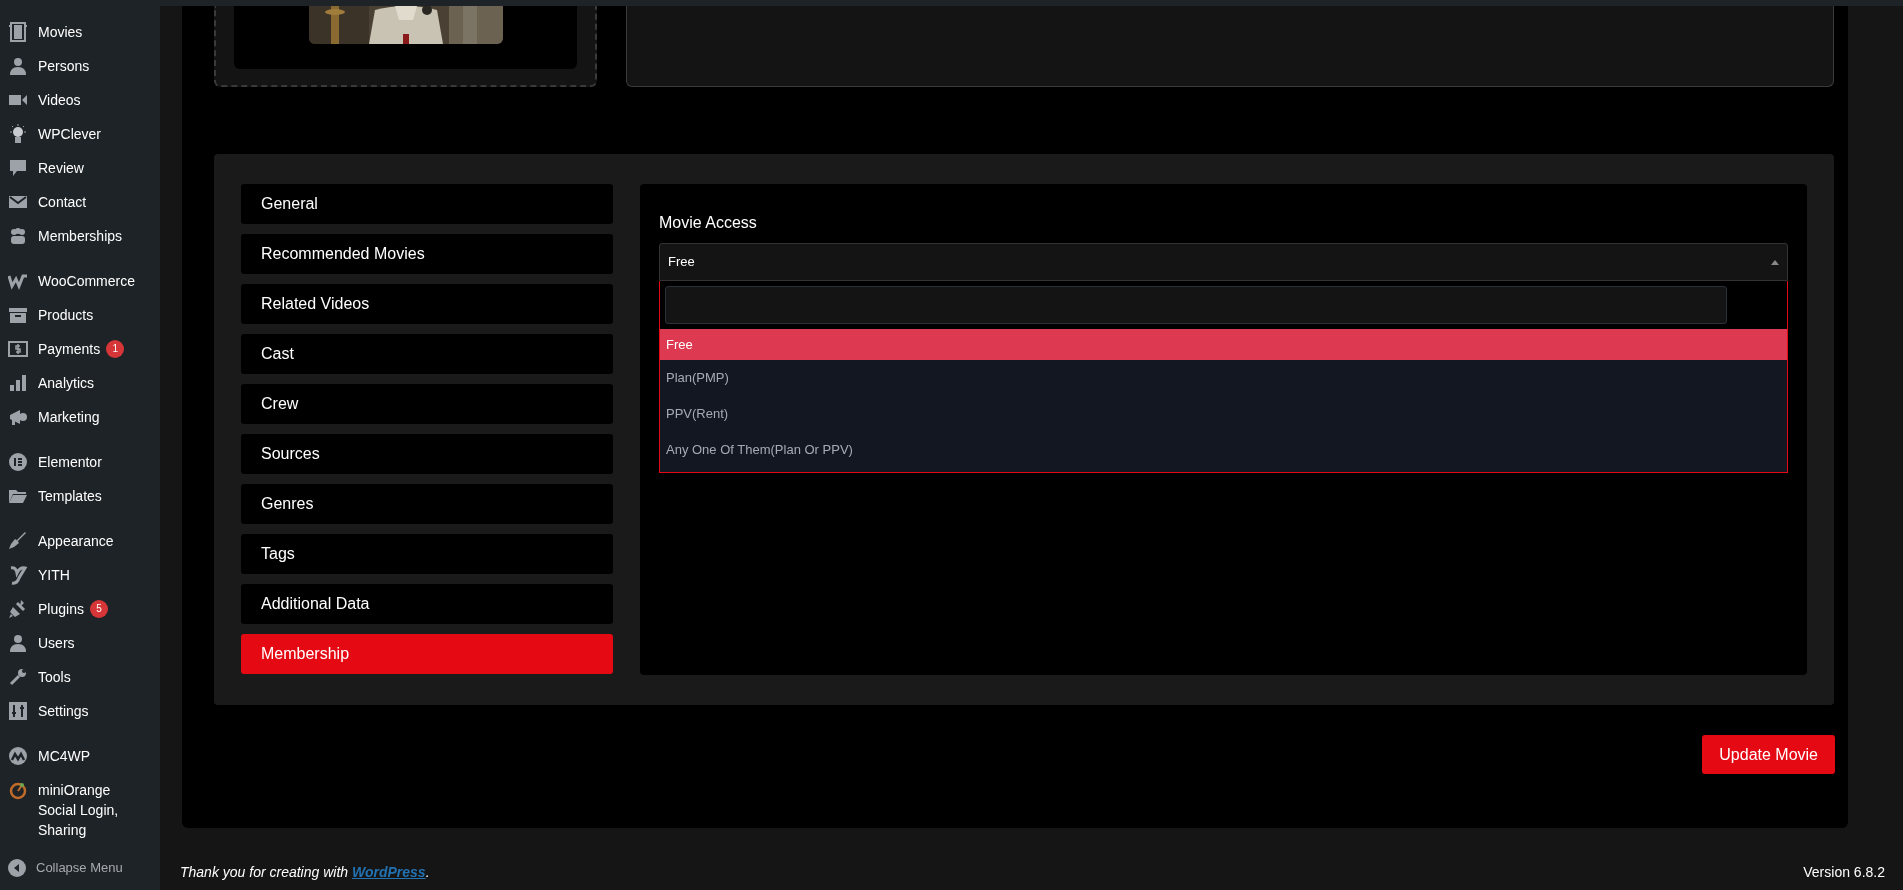 The width and height of the screenshot is (1903, 890). What do you see at coordinates (80, 417) in the screenshot?
I see `sidebar-item: Marketing` at bounding box center [80, 417].